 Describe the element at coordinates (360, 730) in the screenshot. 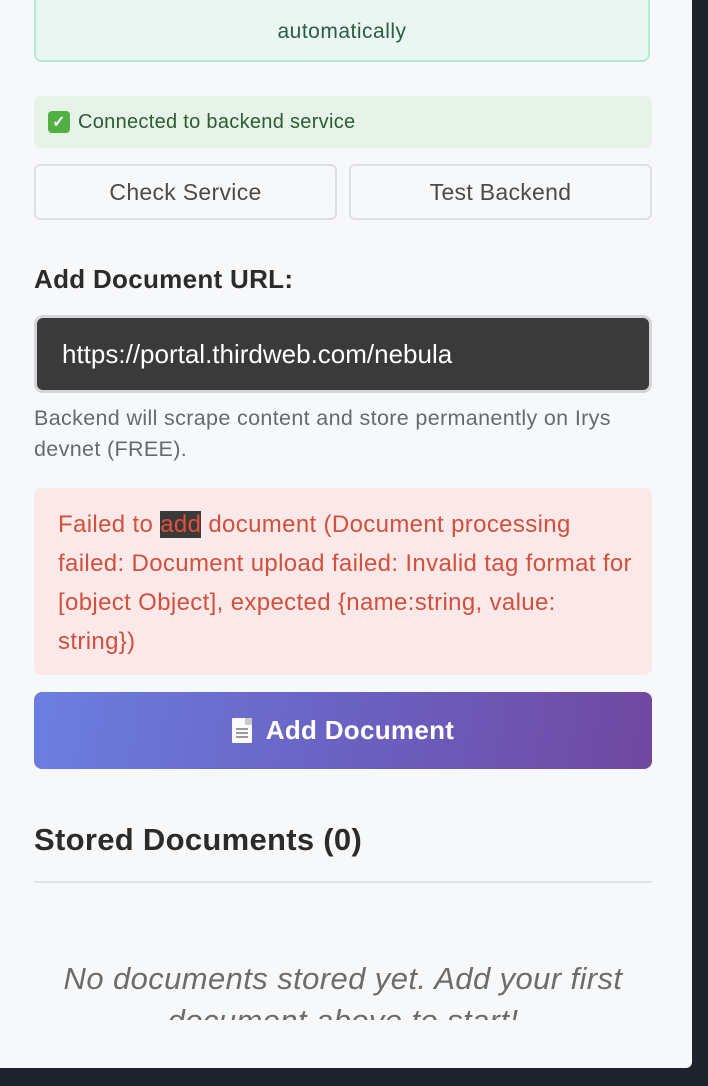

I see `add-document-label: Add Document` at that location.